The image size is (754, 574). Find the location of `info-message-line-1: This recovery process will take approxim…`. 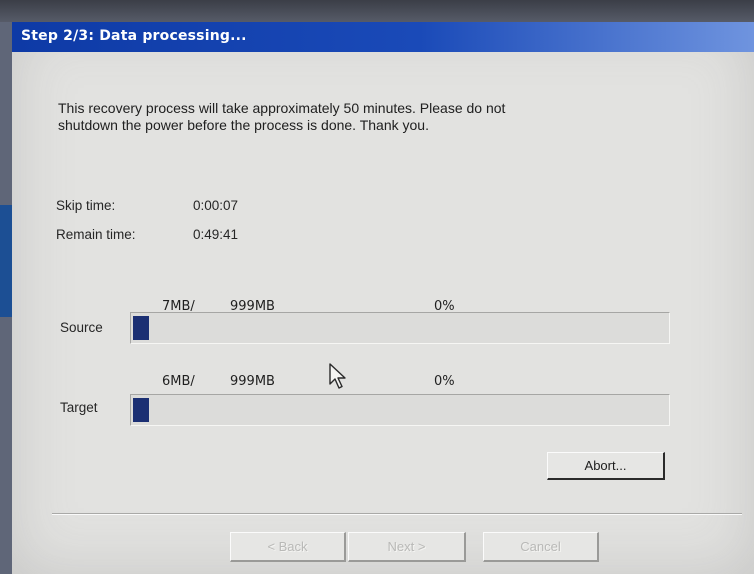

info-message-line-1: This recovery process will take approxim… is located at coordinates (282, 108).